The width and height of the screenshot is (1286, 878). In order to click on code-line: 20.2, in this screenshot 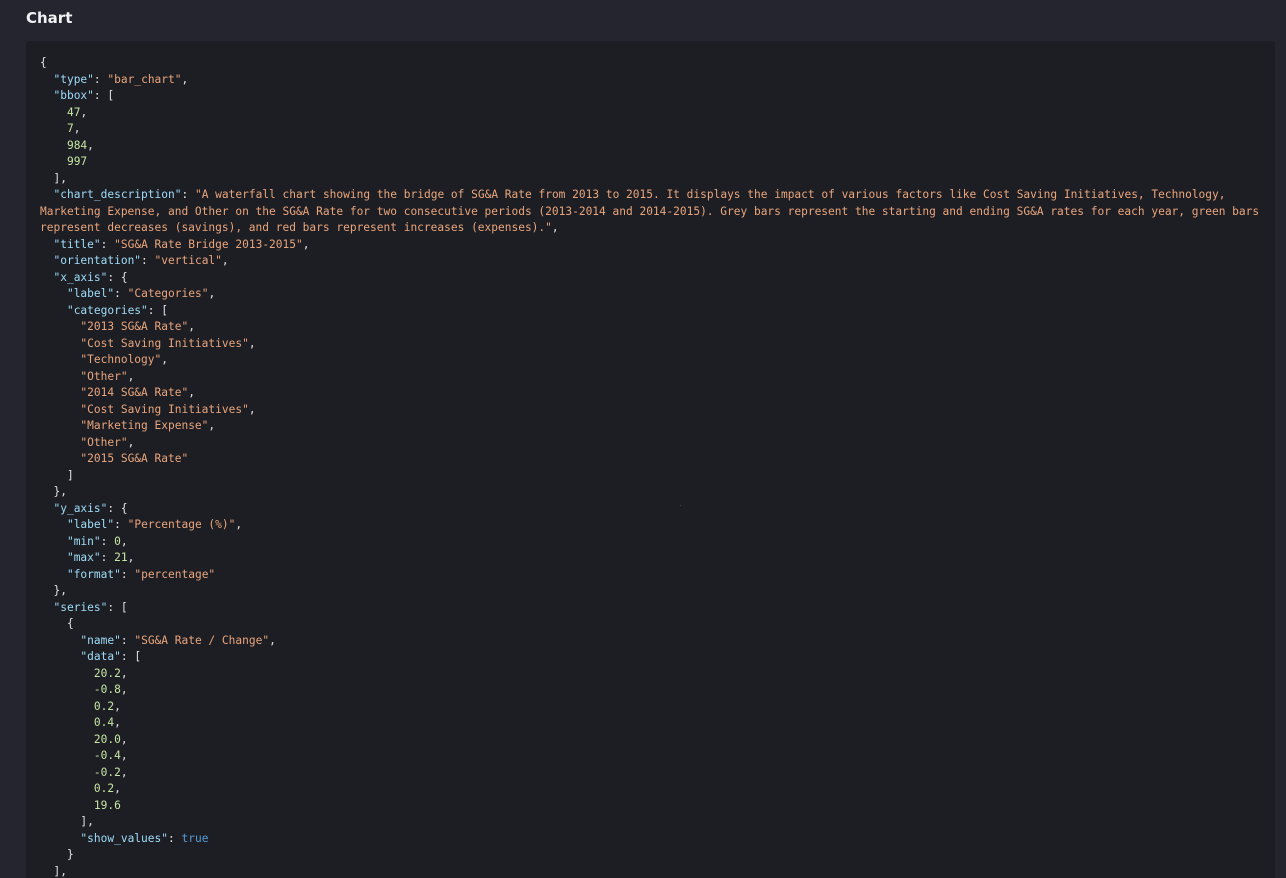, I will do `click(110, 673)`.